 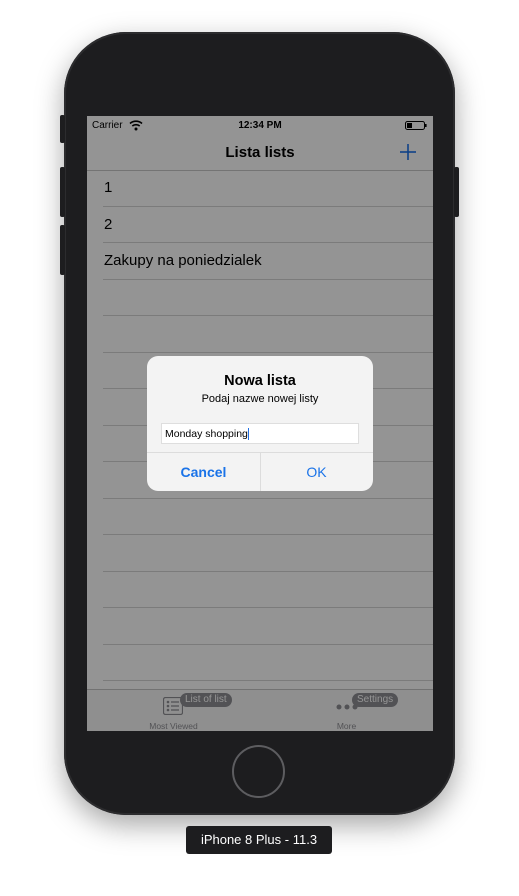 What do you see at coordinates (260, 433) in the screenshot?
I see `list-name-input: Monday shopping` at bounding box center [260, 433].